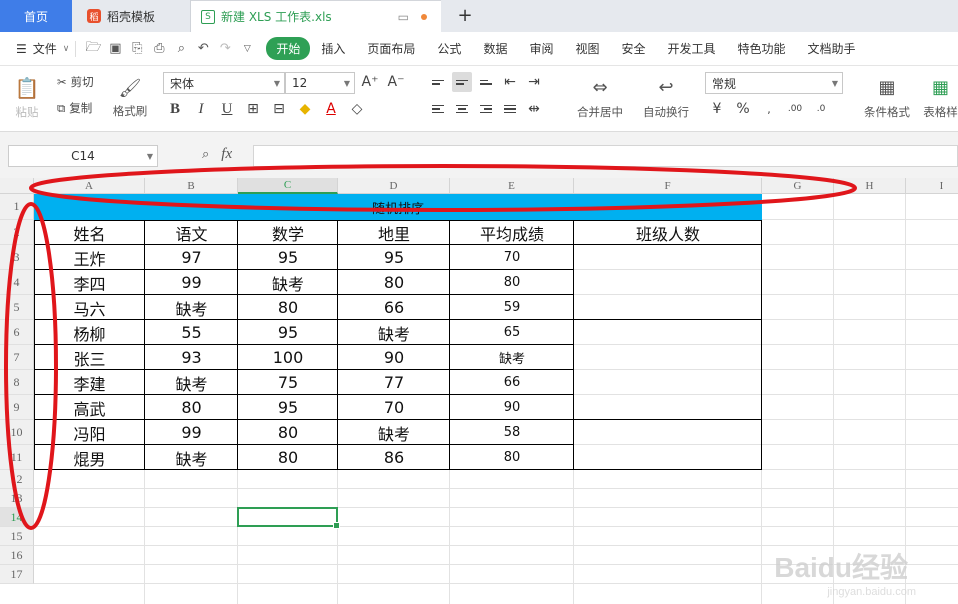 The height and width of the screenshot is (604, 958). What do you see at coordinates (288, 186) in the screenshot?
I see `column-header-c: C` at bounding box center [288, 186].